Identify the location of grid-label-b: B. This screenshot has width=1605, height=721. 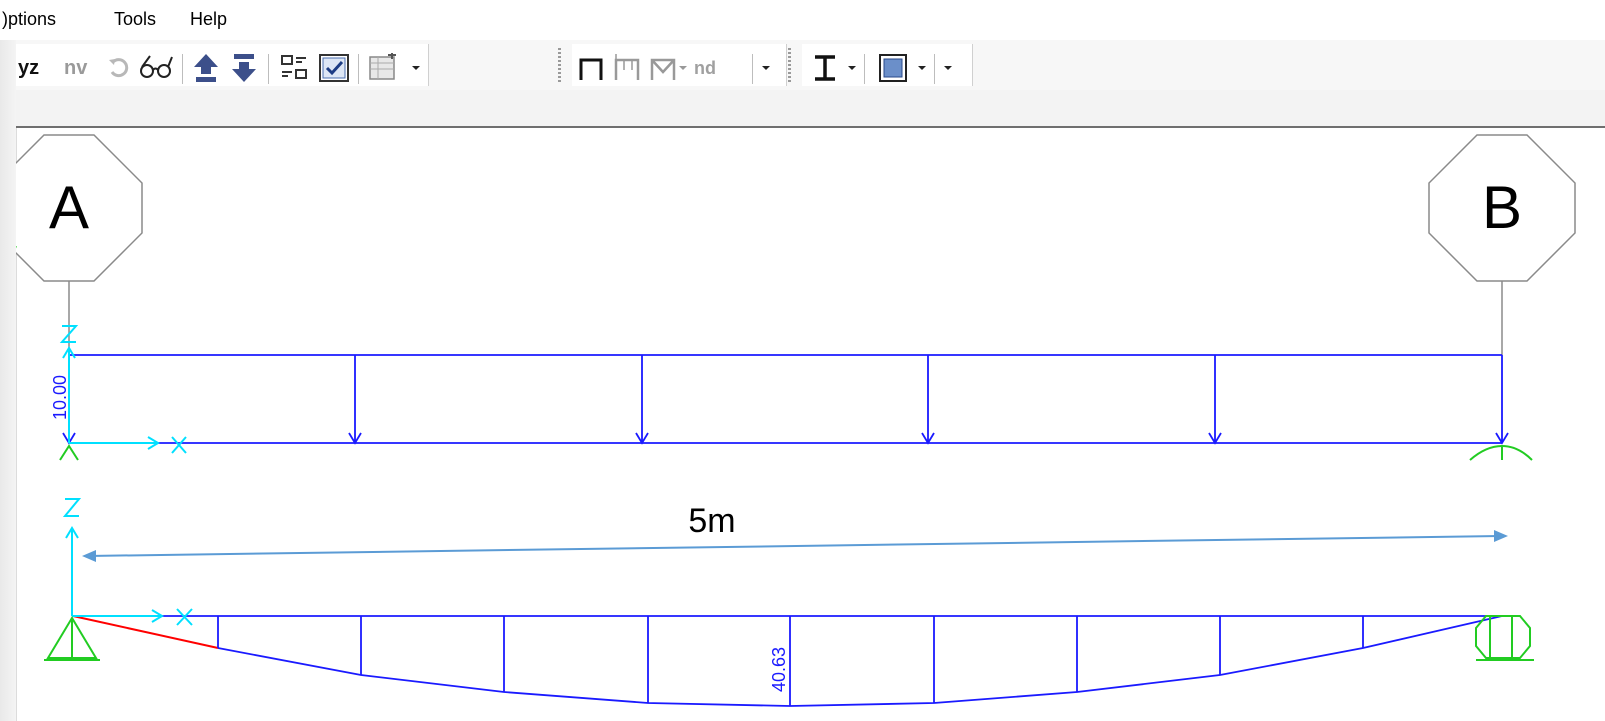
(1502, 207).